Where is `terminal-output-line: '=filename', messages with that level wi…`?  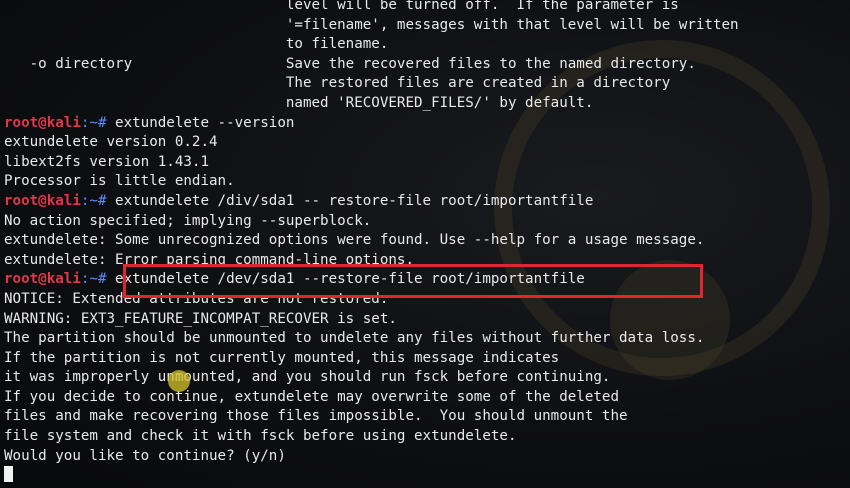
terminal-output-line: '=filename', messages with that level wi… is located at coordinates (371, 24).